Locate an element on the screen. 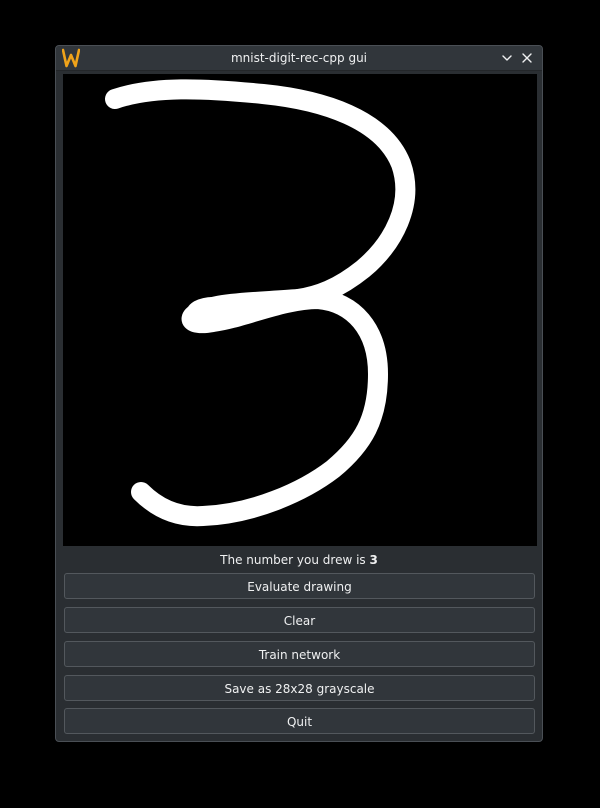 Image resolution: width=600 pixels, height=808 pixels. prediction-result: The number you drew is 3 is located at coordinates (299, 560).